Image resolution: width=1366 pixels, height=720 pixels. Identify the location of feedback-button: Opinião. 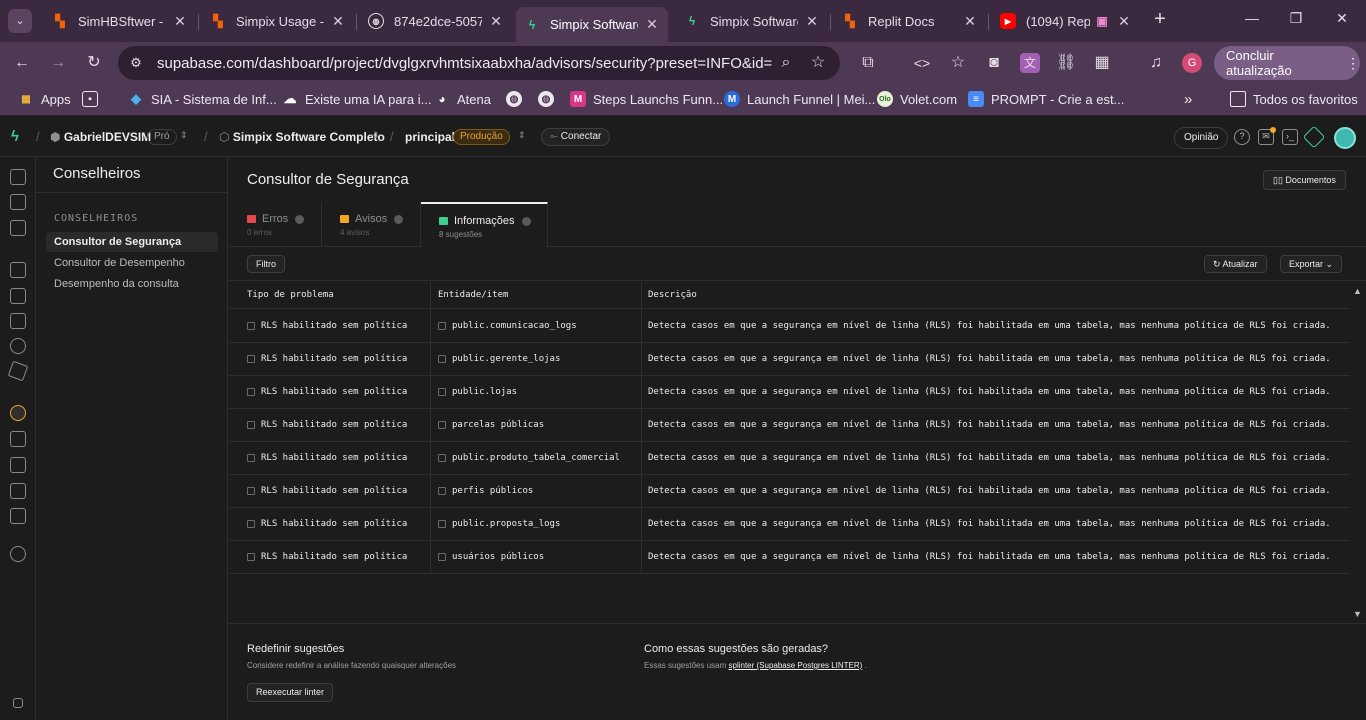
(1201, 138).